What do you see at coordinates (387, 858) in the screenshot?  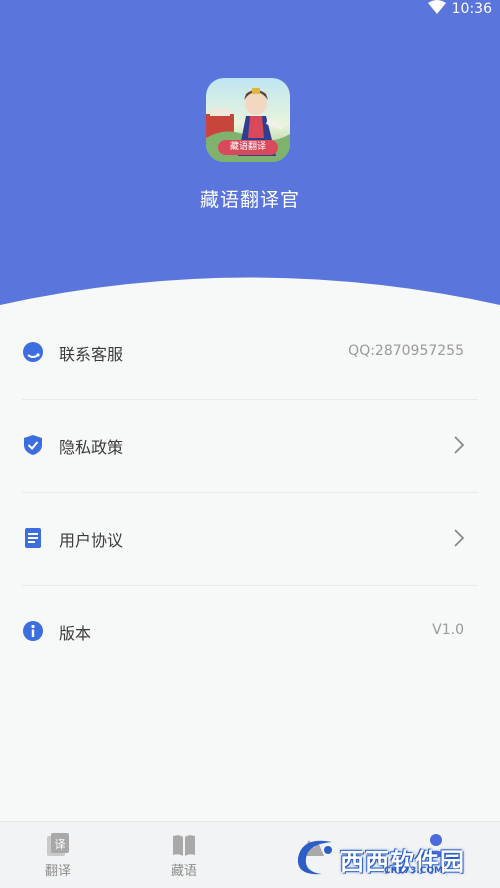 I see `watermark-logo: 西西软件园 CR173.COM` at bounding box center [387, 858].